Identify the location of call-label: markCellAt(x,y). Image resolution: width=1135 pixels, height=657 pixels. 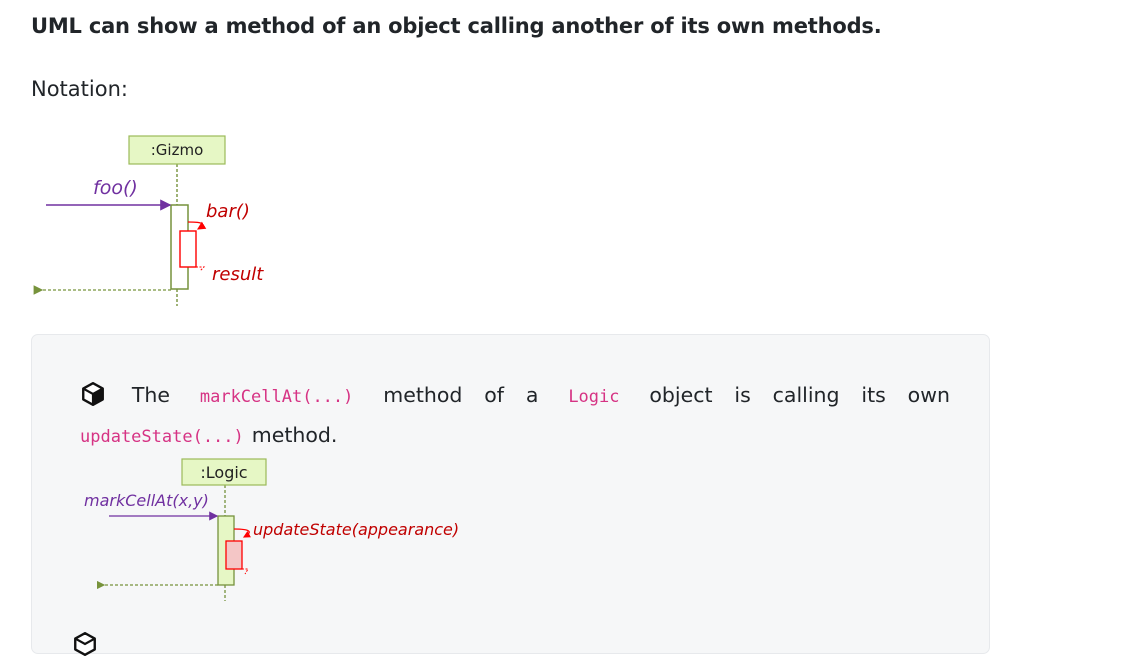
(146, 500).